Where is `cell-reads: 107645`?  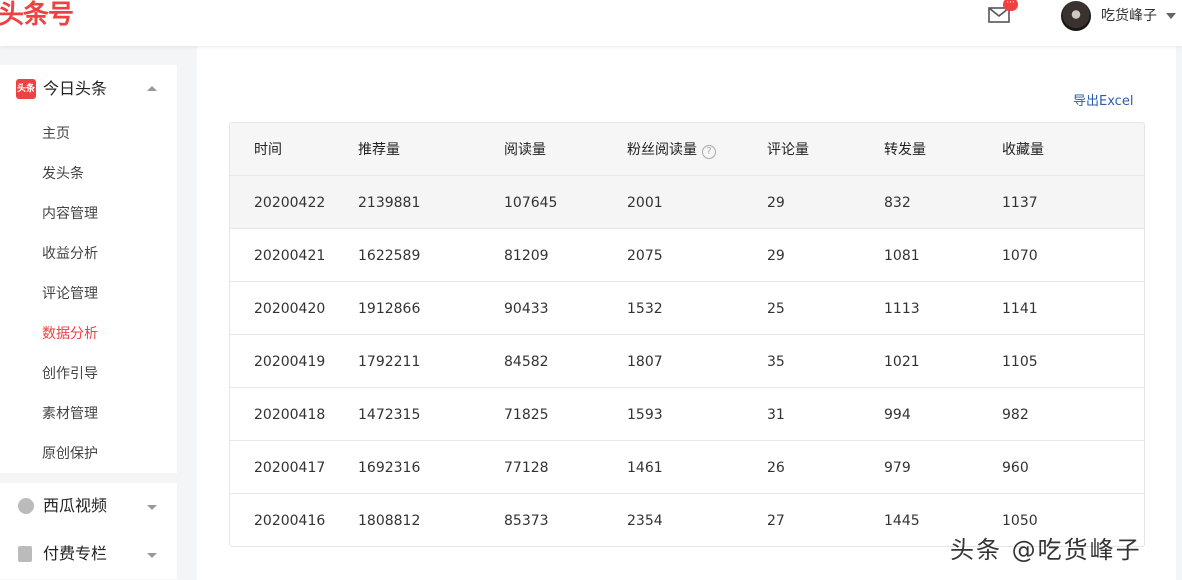
cell-reads: 107645 is located at coordinates (531, 203).